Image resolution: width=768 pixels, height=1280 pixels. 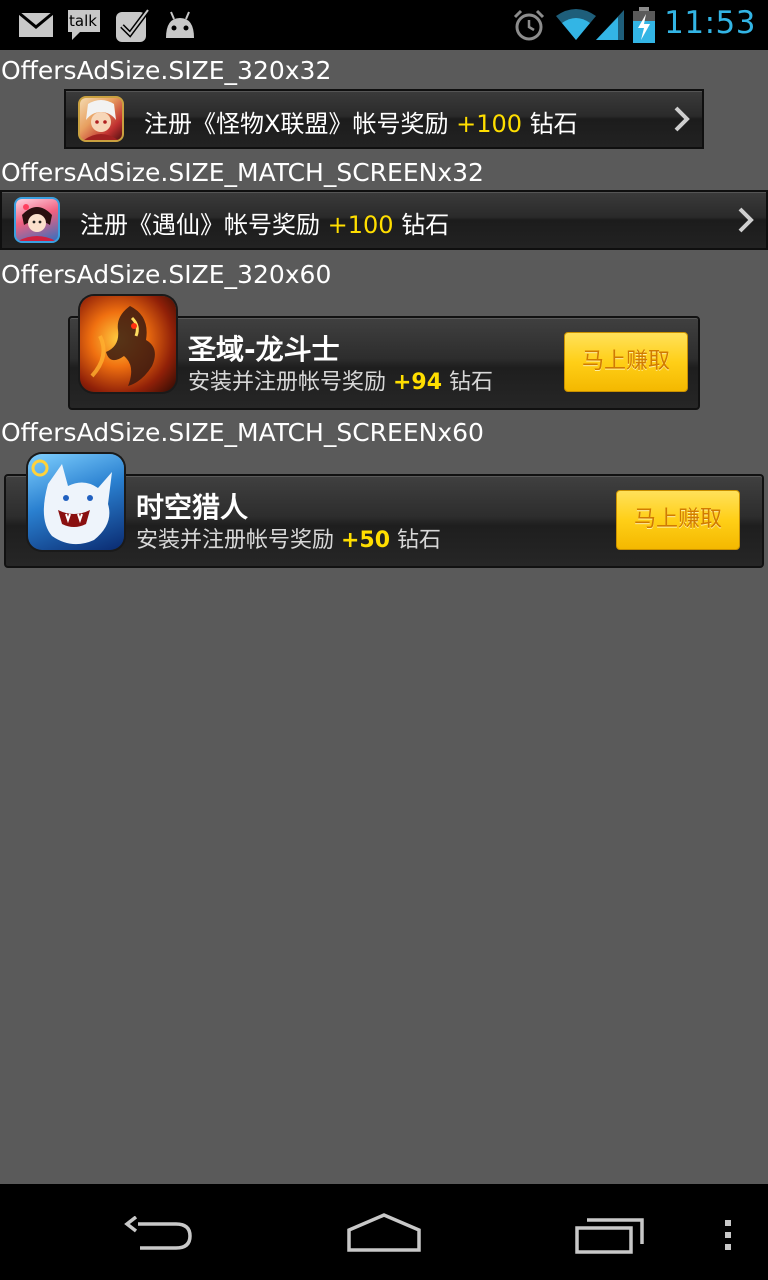 I want to click on offer-text: 注册《遇仙》帐号奖励 +100 钻石, so click(x=264, y=222).